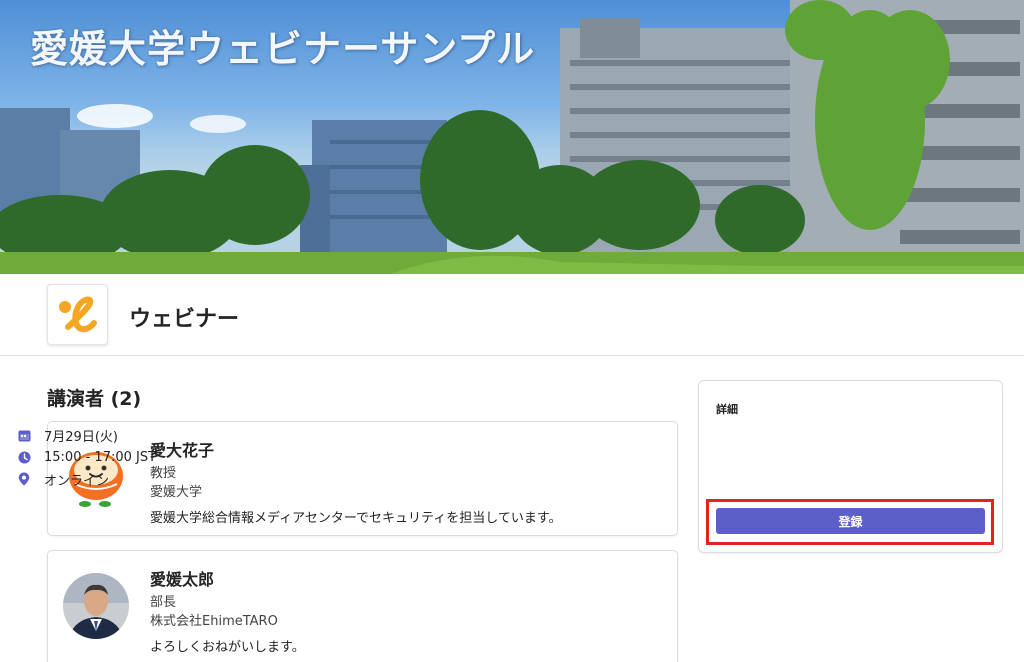 This screenshot has width=1024, height=662. Describe the element at coordinates (100, 457) in the screenshot. I see `event-time: 15:00 - 17:00 JST` at that location.